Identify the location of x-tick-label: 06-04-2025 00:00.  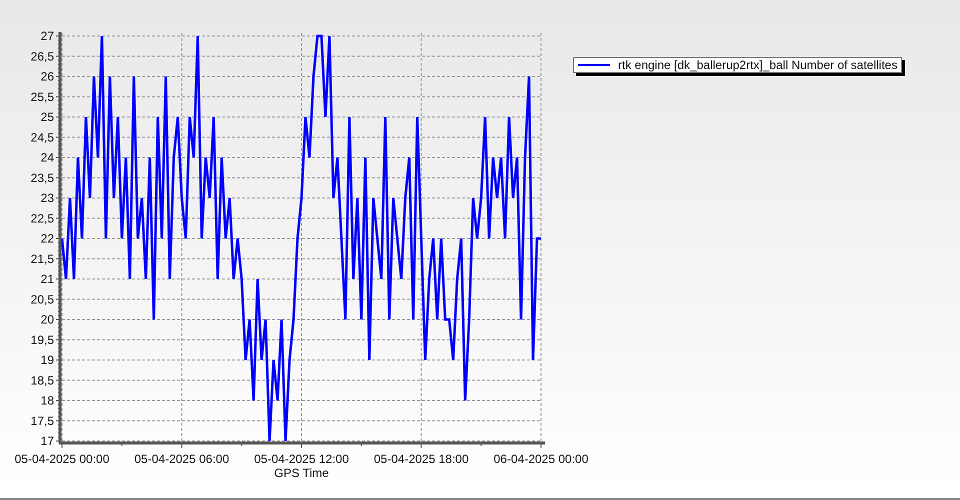
(541, 459).